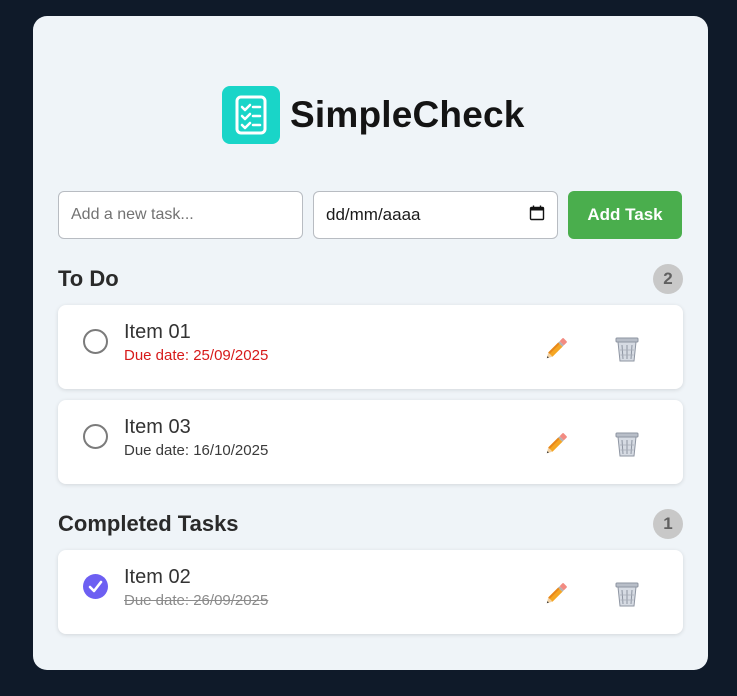  Describe the element at coordinates (435, 215) in the screenshot. I see `due-date-input: dd/mm/aaaa` at that location.